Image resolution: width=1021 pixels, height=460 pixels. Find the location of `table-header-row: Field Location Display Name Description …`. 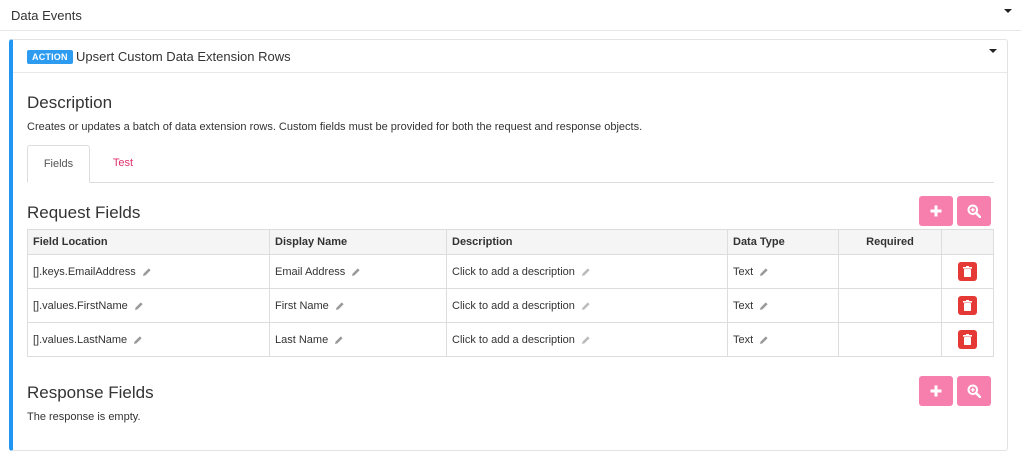

table-header-row: Field Location Display Name Description … is located at coordinates (510, 242).